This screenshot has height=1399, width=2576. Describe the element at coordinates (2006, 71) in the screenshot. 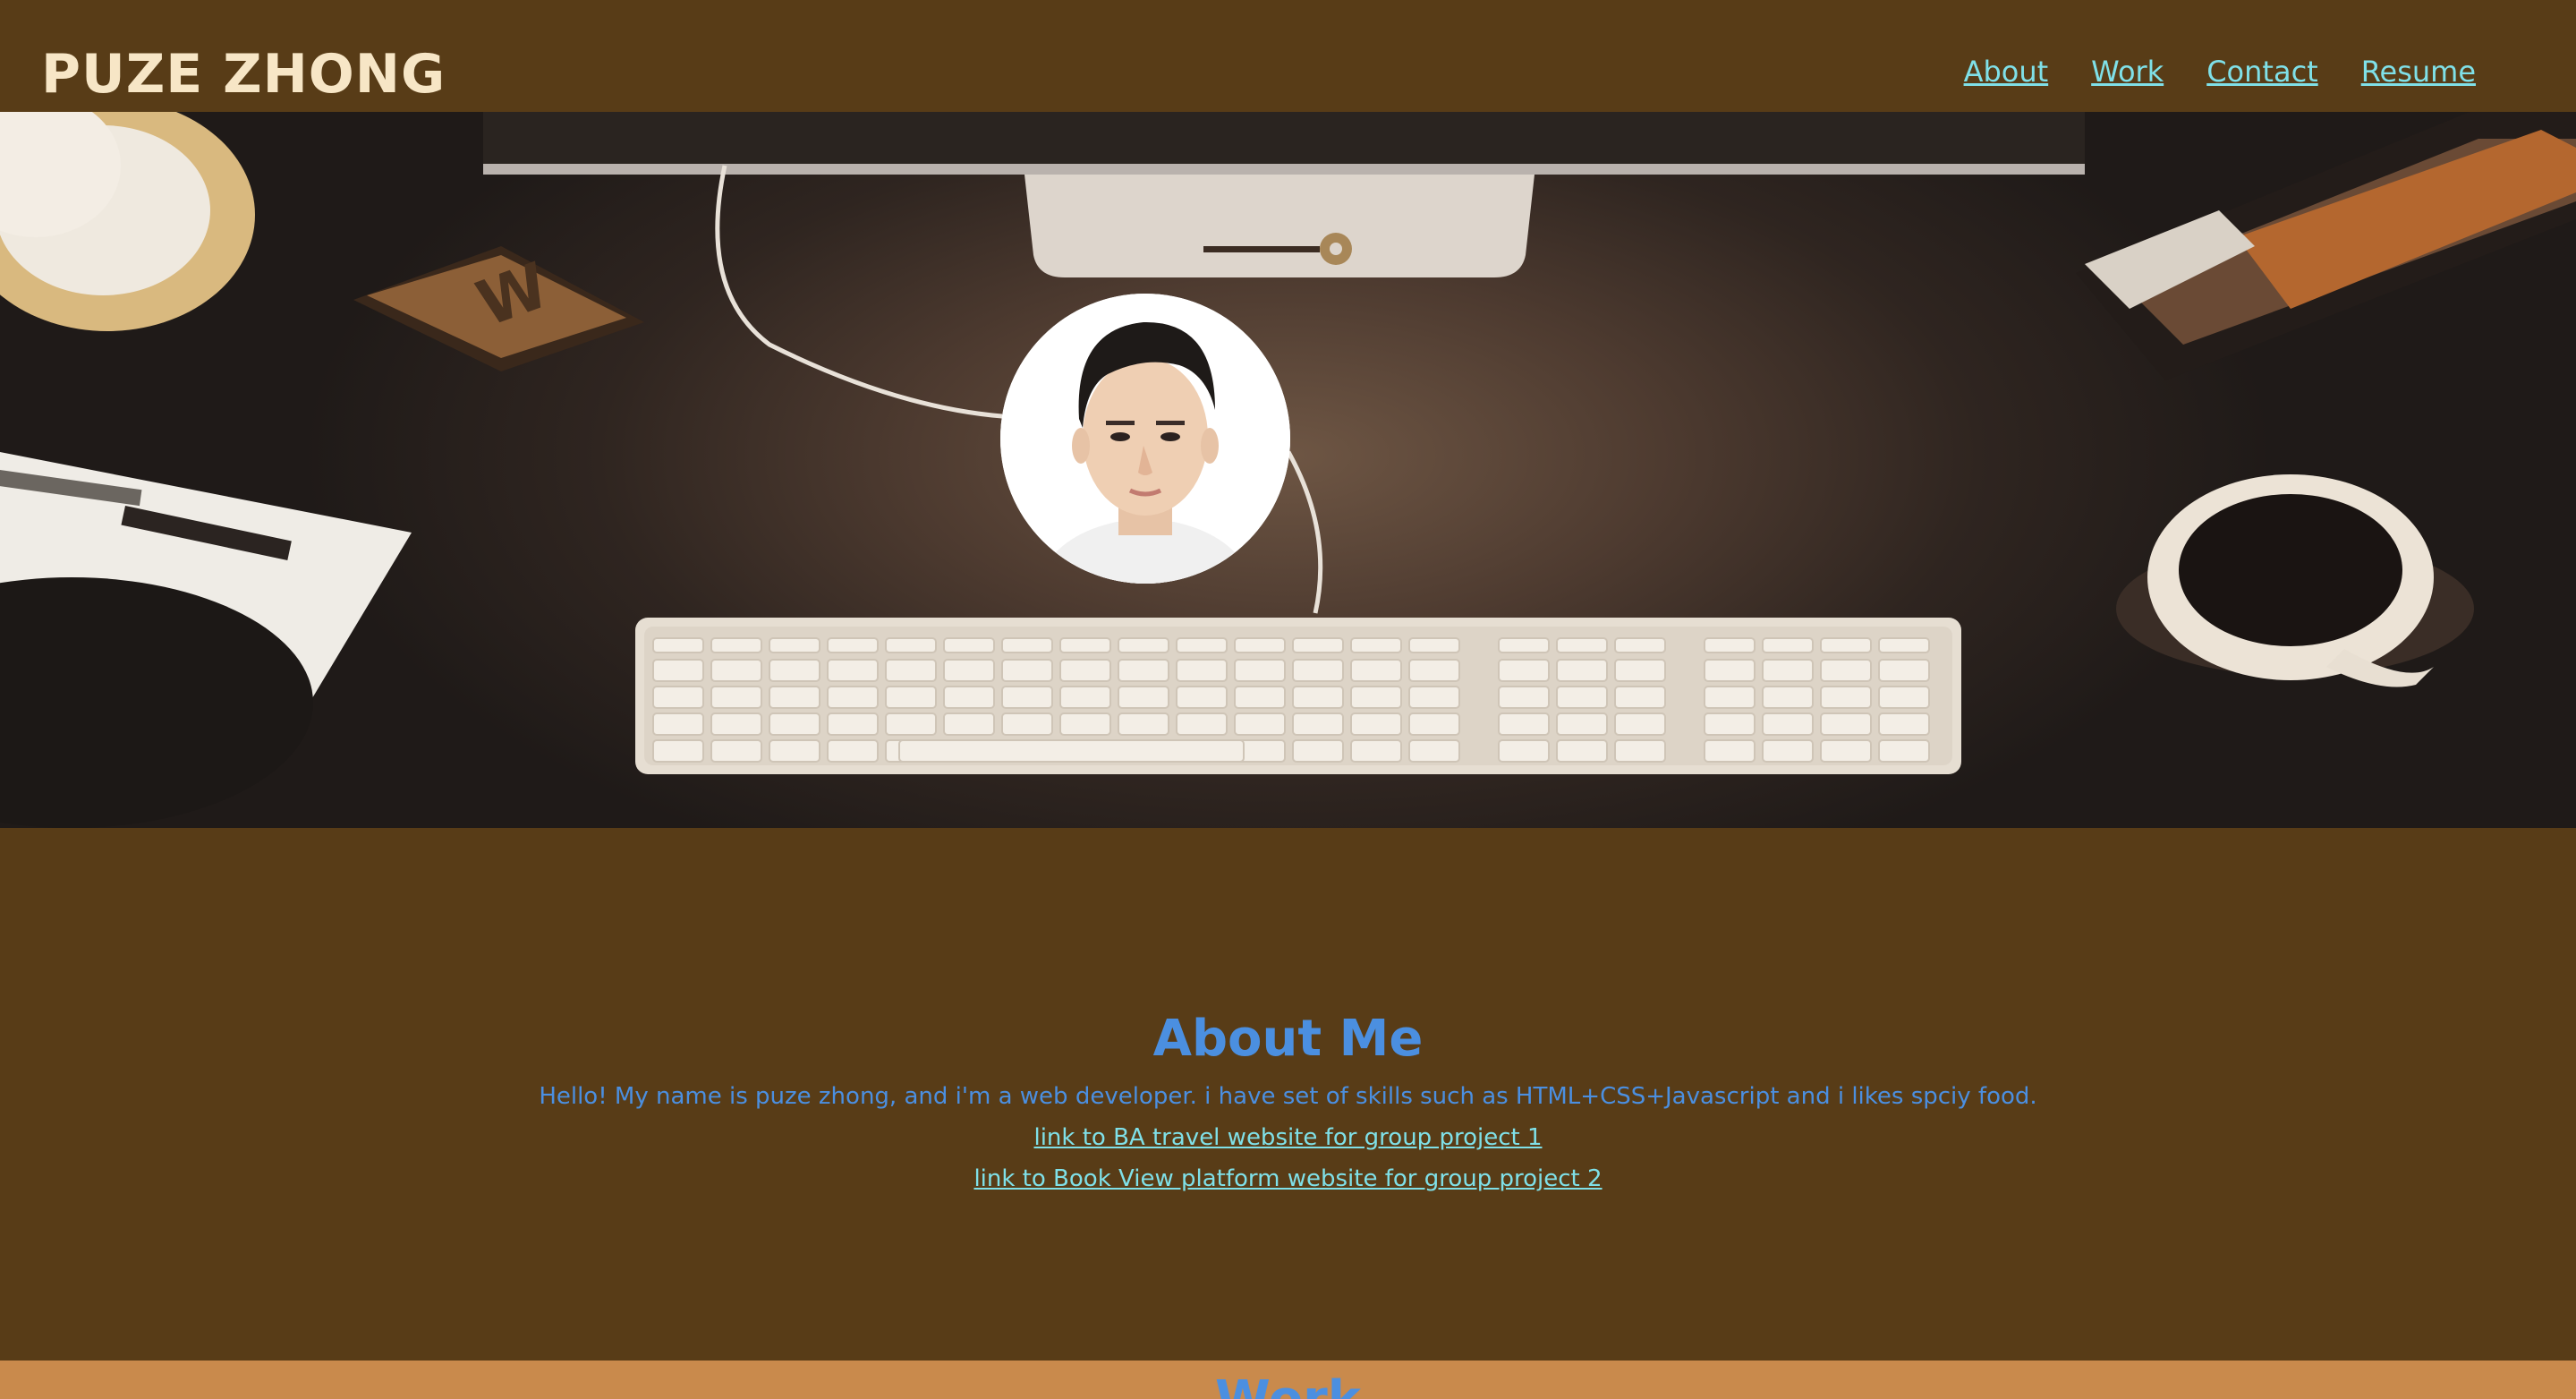

I see `nav-about-link: About` at that location.